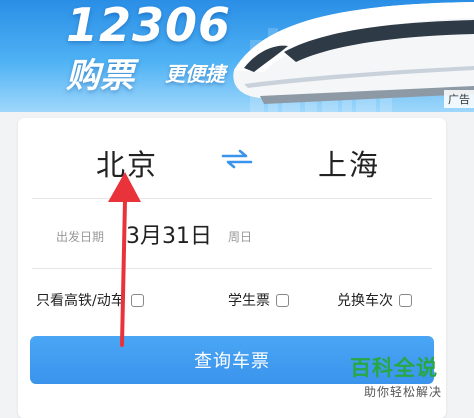 The width and height of the screenshot is (474, 418). I want to click on high-speed-only-option: 只看高铁/动车, so click(90, 300).